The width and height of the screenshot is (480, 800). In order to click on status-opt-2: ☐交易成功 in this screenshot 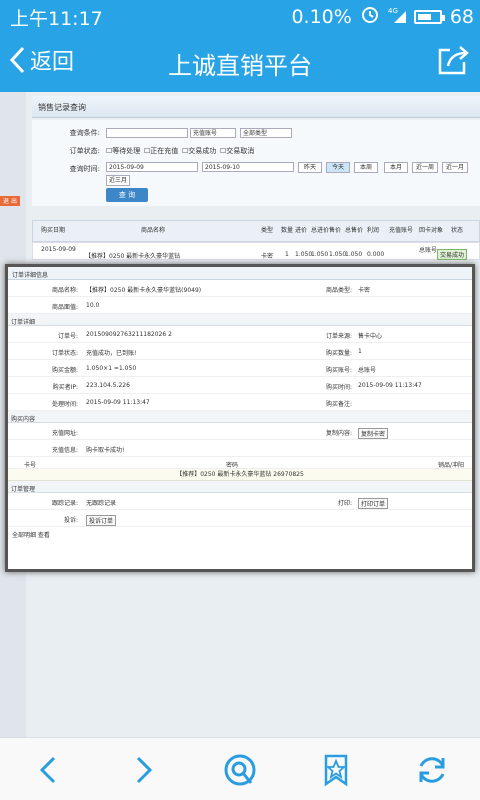, I will do `click(199, 151)`.